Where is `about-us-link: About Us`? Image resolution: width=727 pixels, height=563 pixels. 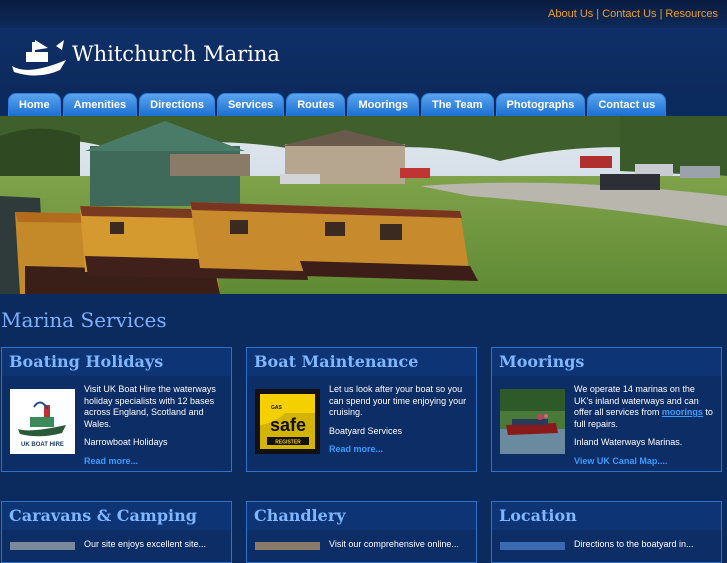
about-us-link: About Us is located at coordinates (570, 14).